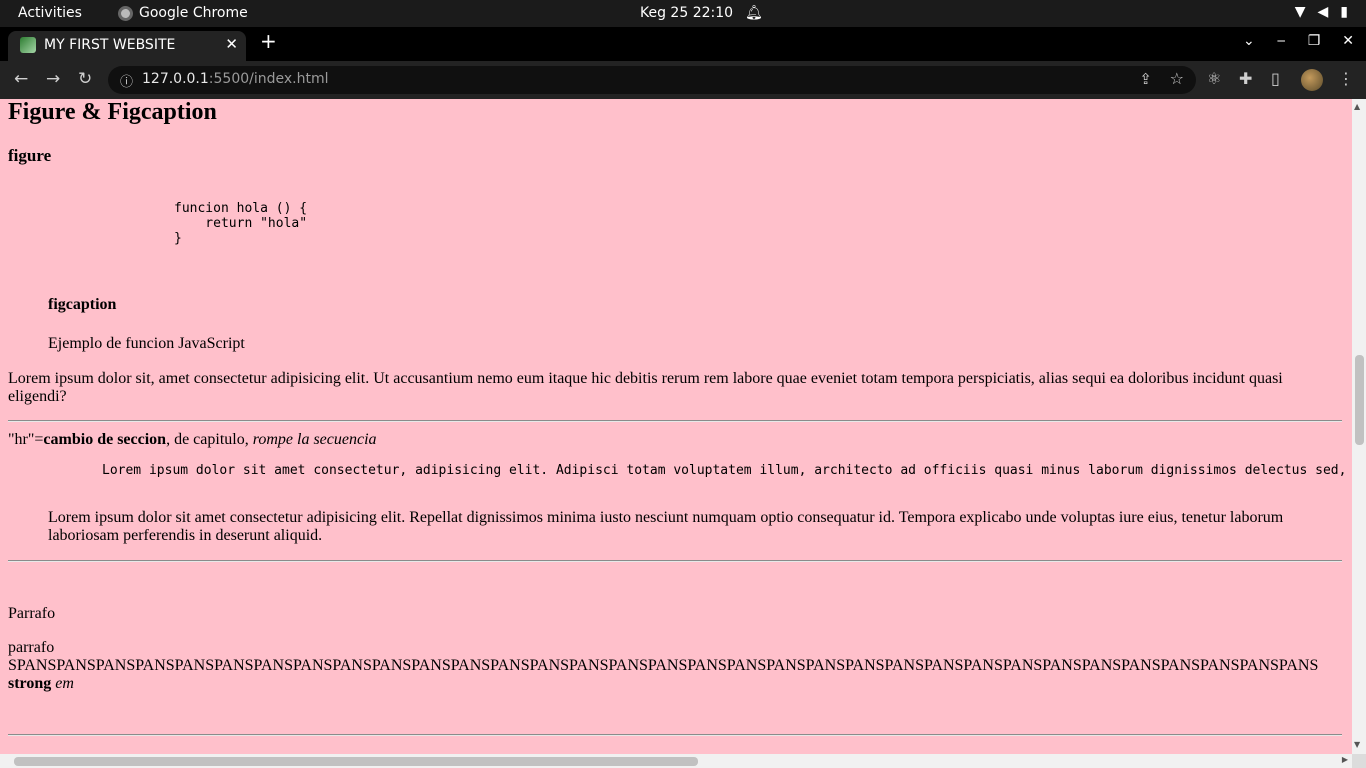 The width and height of the screenshot is (1366, 768). What do you see at coordinates (126, 80) in the screenshot?
I see `site-info-icon: ⓘ` at bounding box center [126, 80].